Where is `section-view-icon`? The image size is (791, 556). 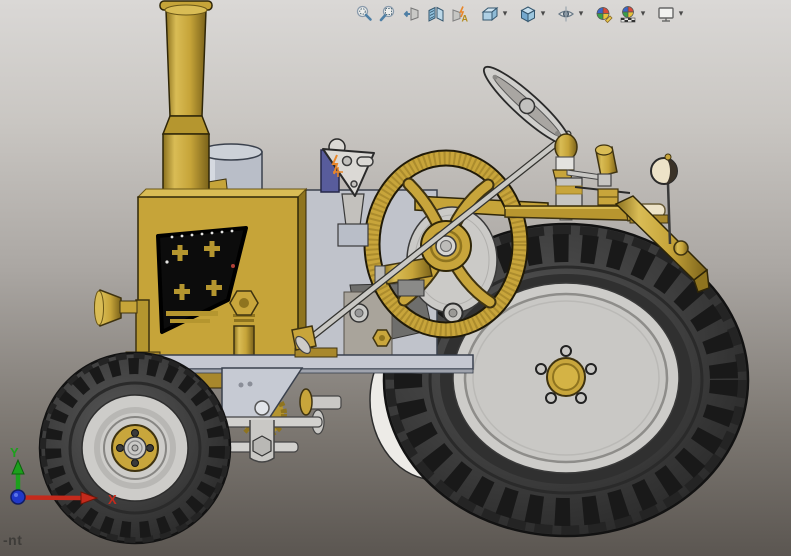 section-view-icon is located at coordinates (436, 14).